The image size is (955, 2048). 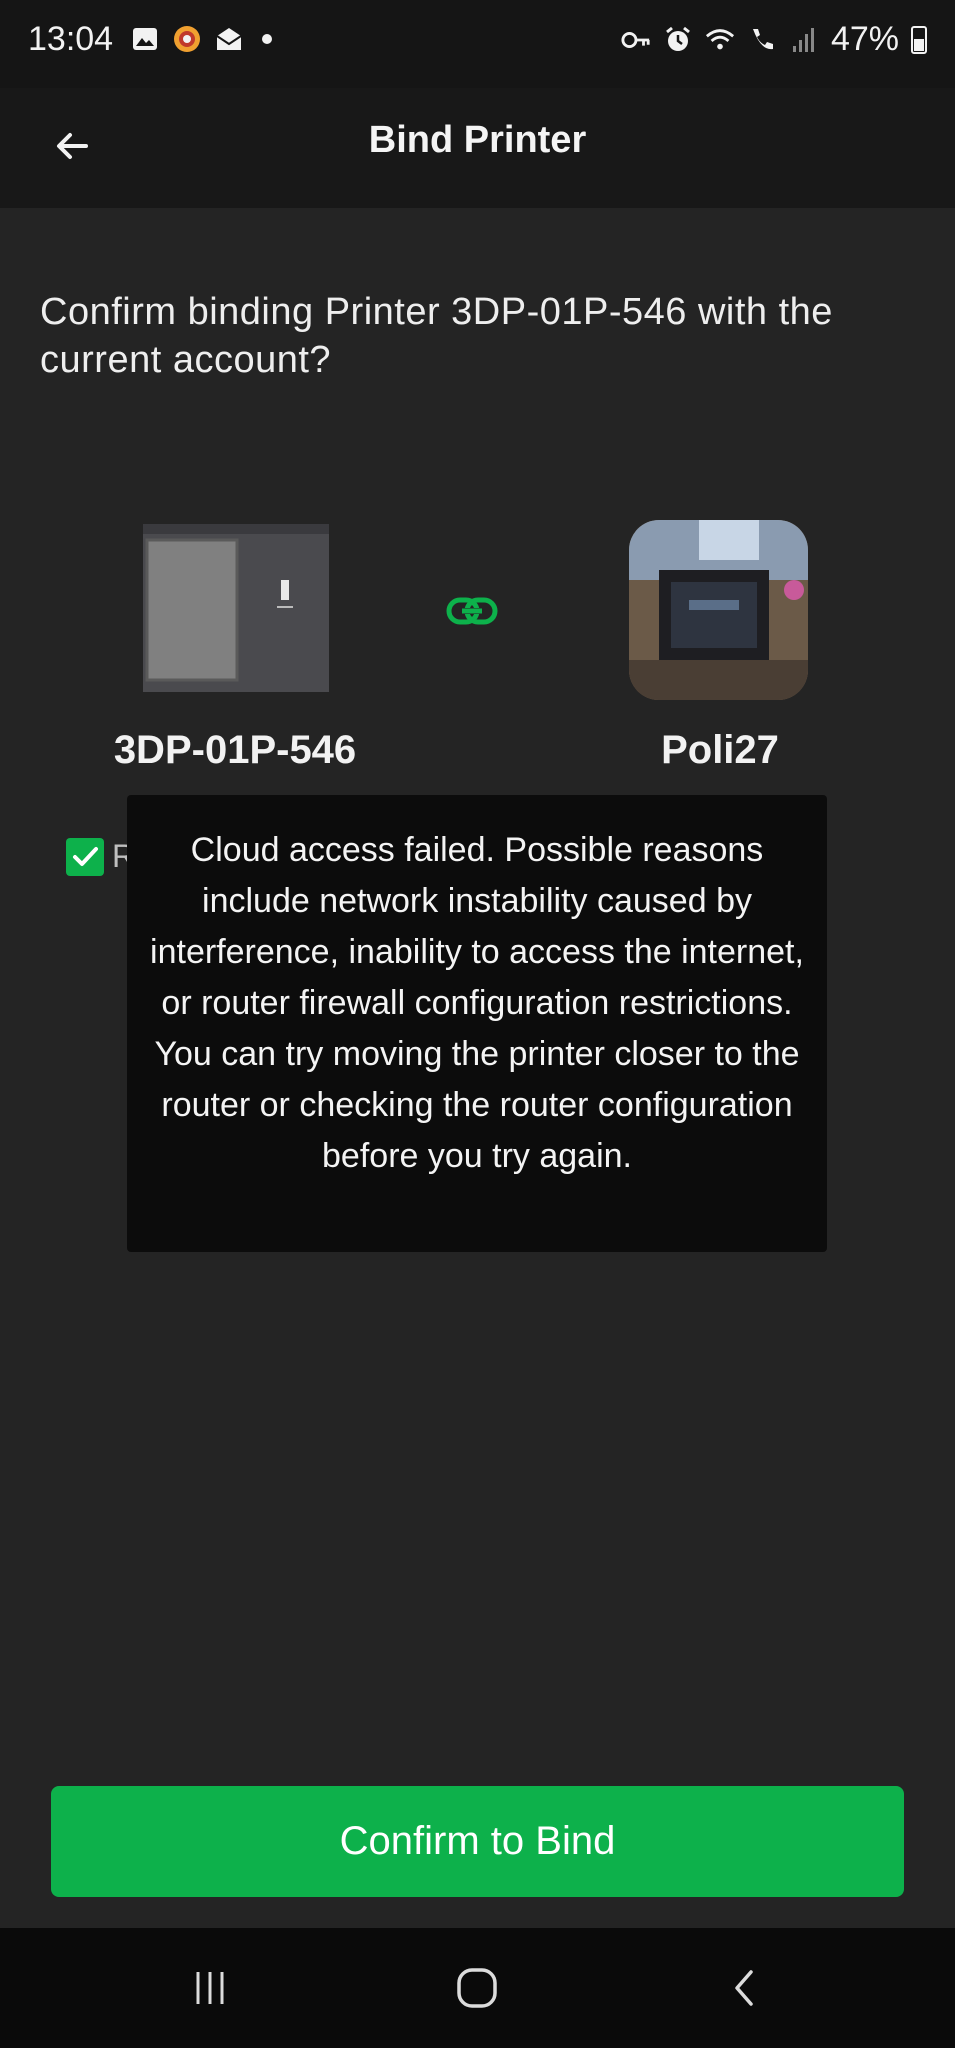 What do you see at coordinates (864, 39) in the screenshot?
I see `battery-percent: 47%` at bounding box center [864, 39].